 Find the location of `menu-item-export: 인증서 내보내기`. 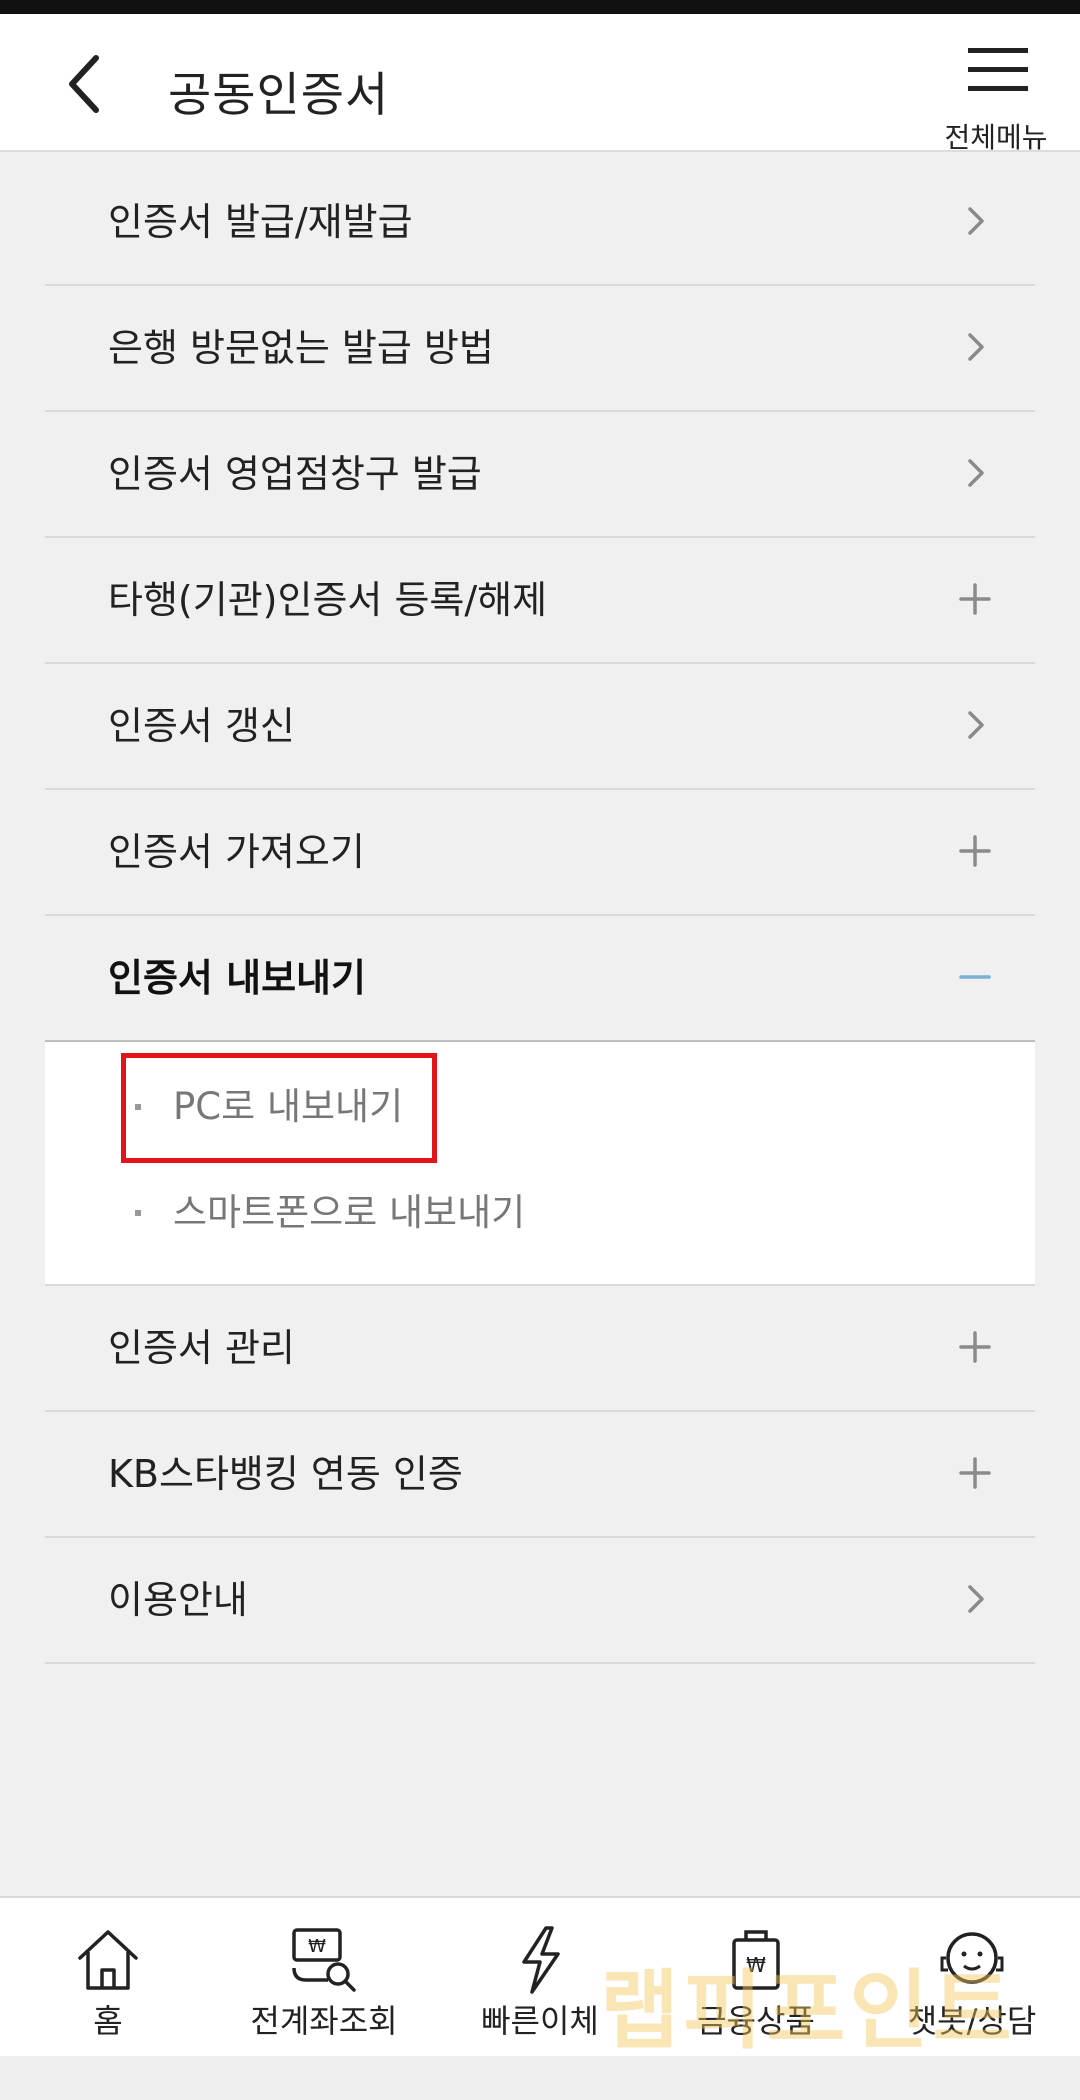

menu-item-export: 인증서 내보내기 is located at coordinates (540, 979).